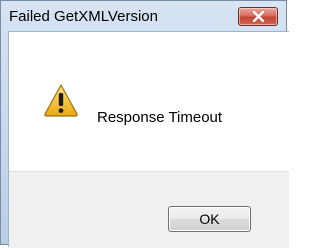 The image size is (320, 248). What do you see at coordinates (209, 219) in the screenshot?
I see `ok-button: OK` at bounding box center [209, 219].